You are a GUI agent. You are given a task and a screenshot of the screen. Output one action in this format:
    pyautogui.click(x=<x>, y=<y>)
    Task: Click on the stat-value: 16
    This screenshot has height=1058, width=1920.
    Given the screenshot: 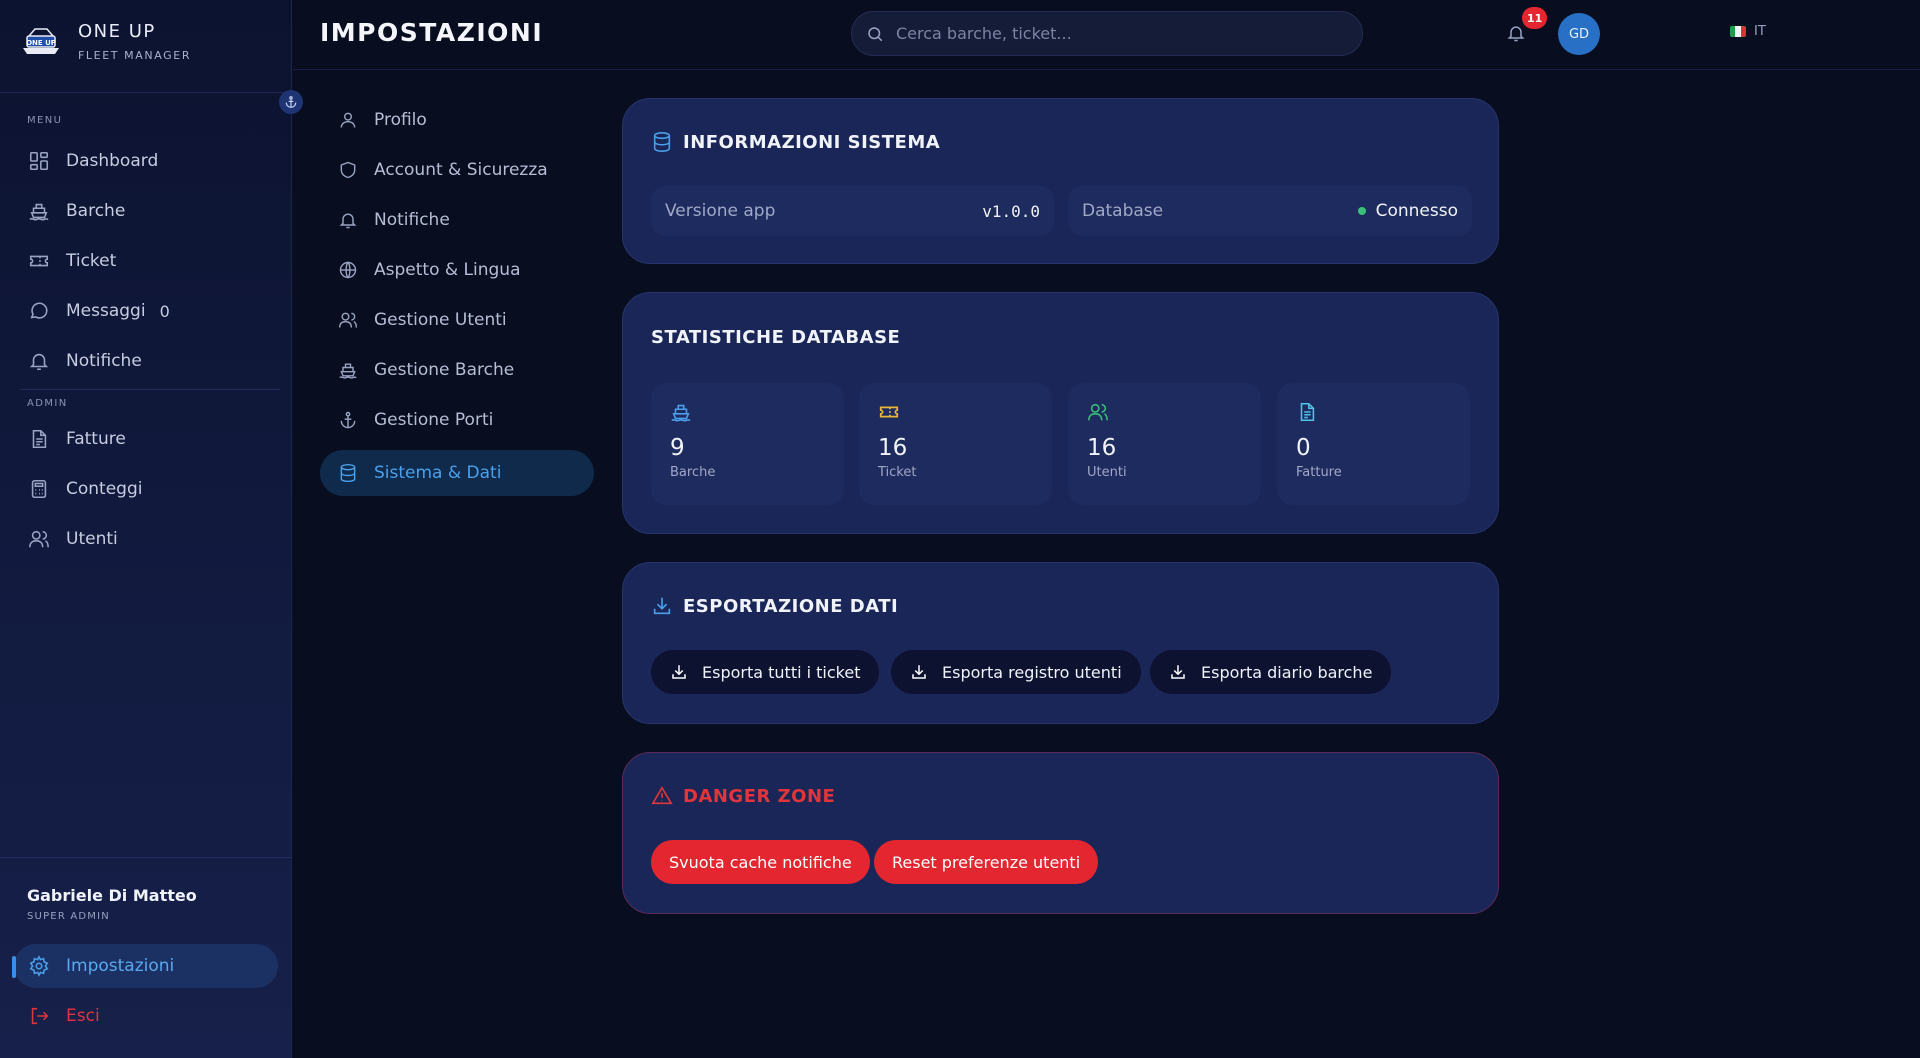 What is the action you would take?
    pyautogui.click(x=1102, y=448)
    